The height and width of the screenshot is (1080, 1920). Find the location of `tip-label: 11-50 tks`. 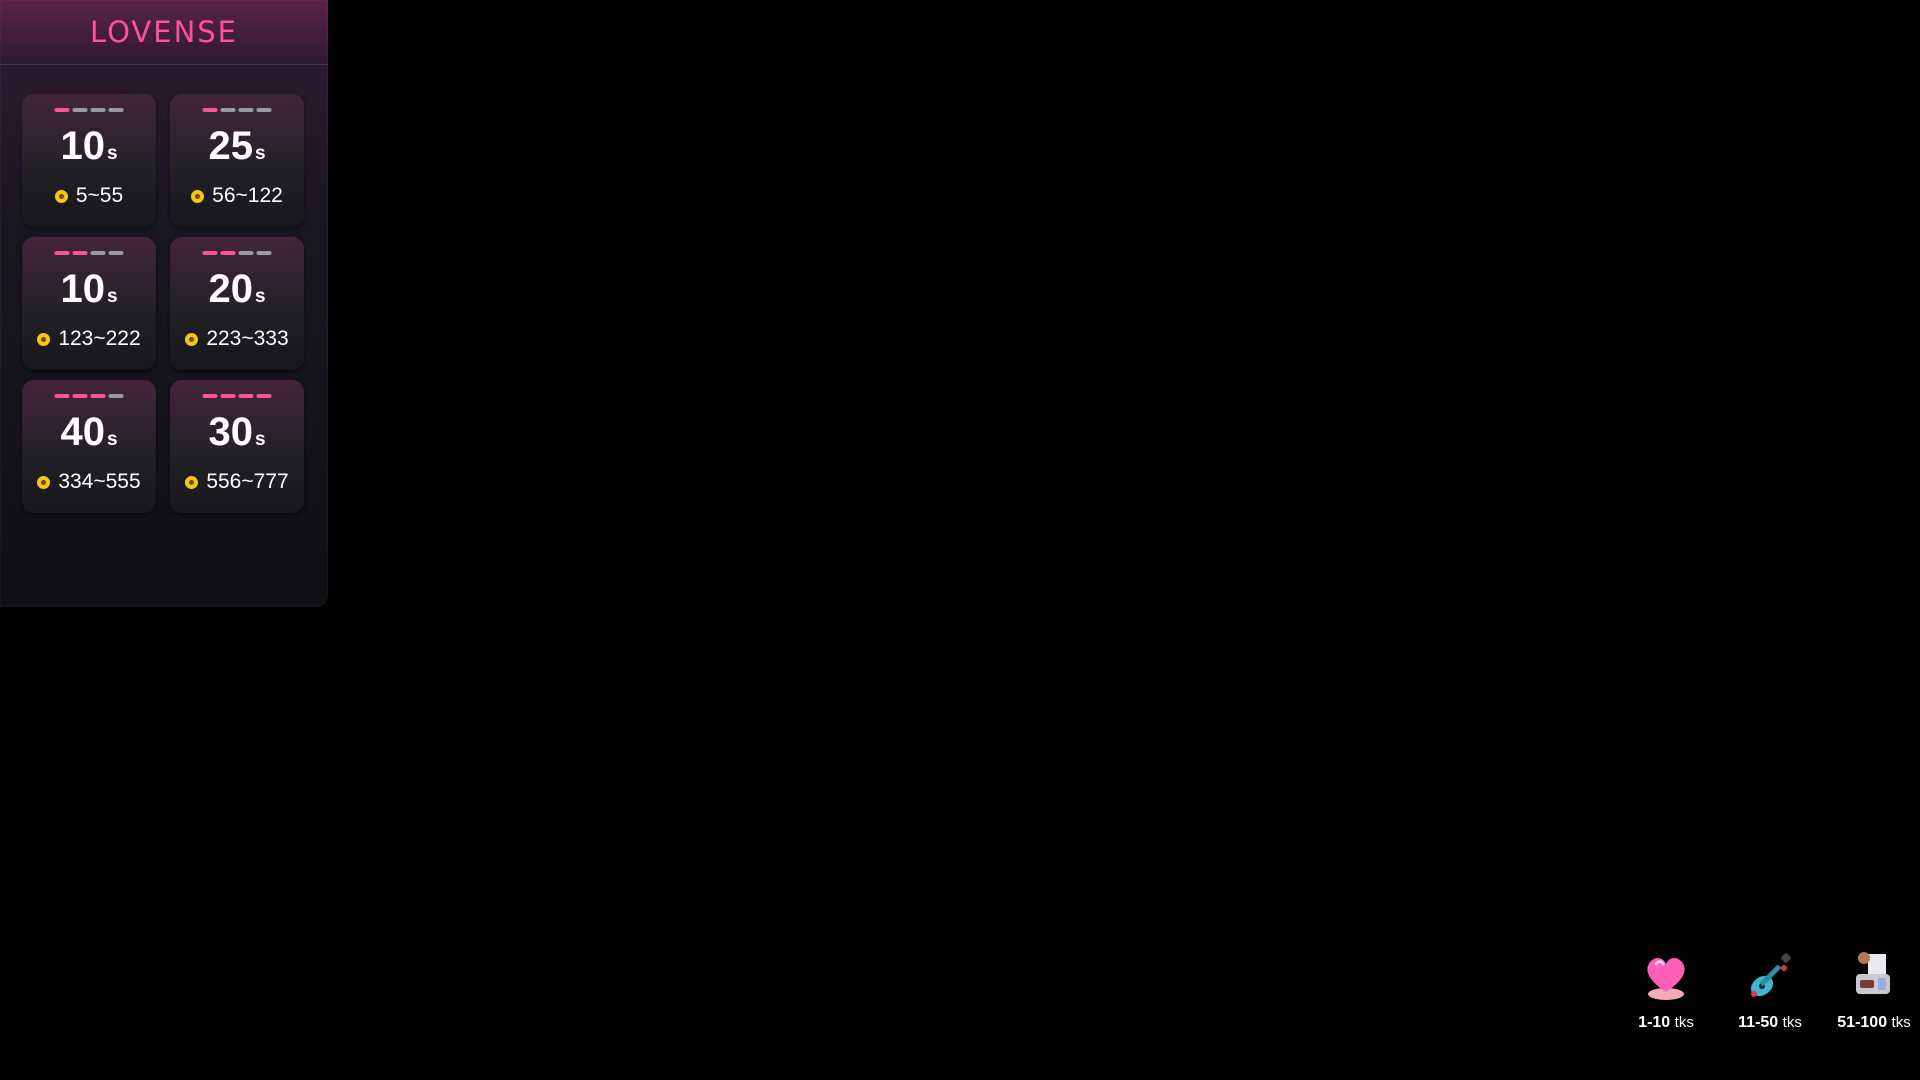

tip-label: 11-50 tks is located at coordinates (1770, 1023).